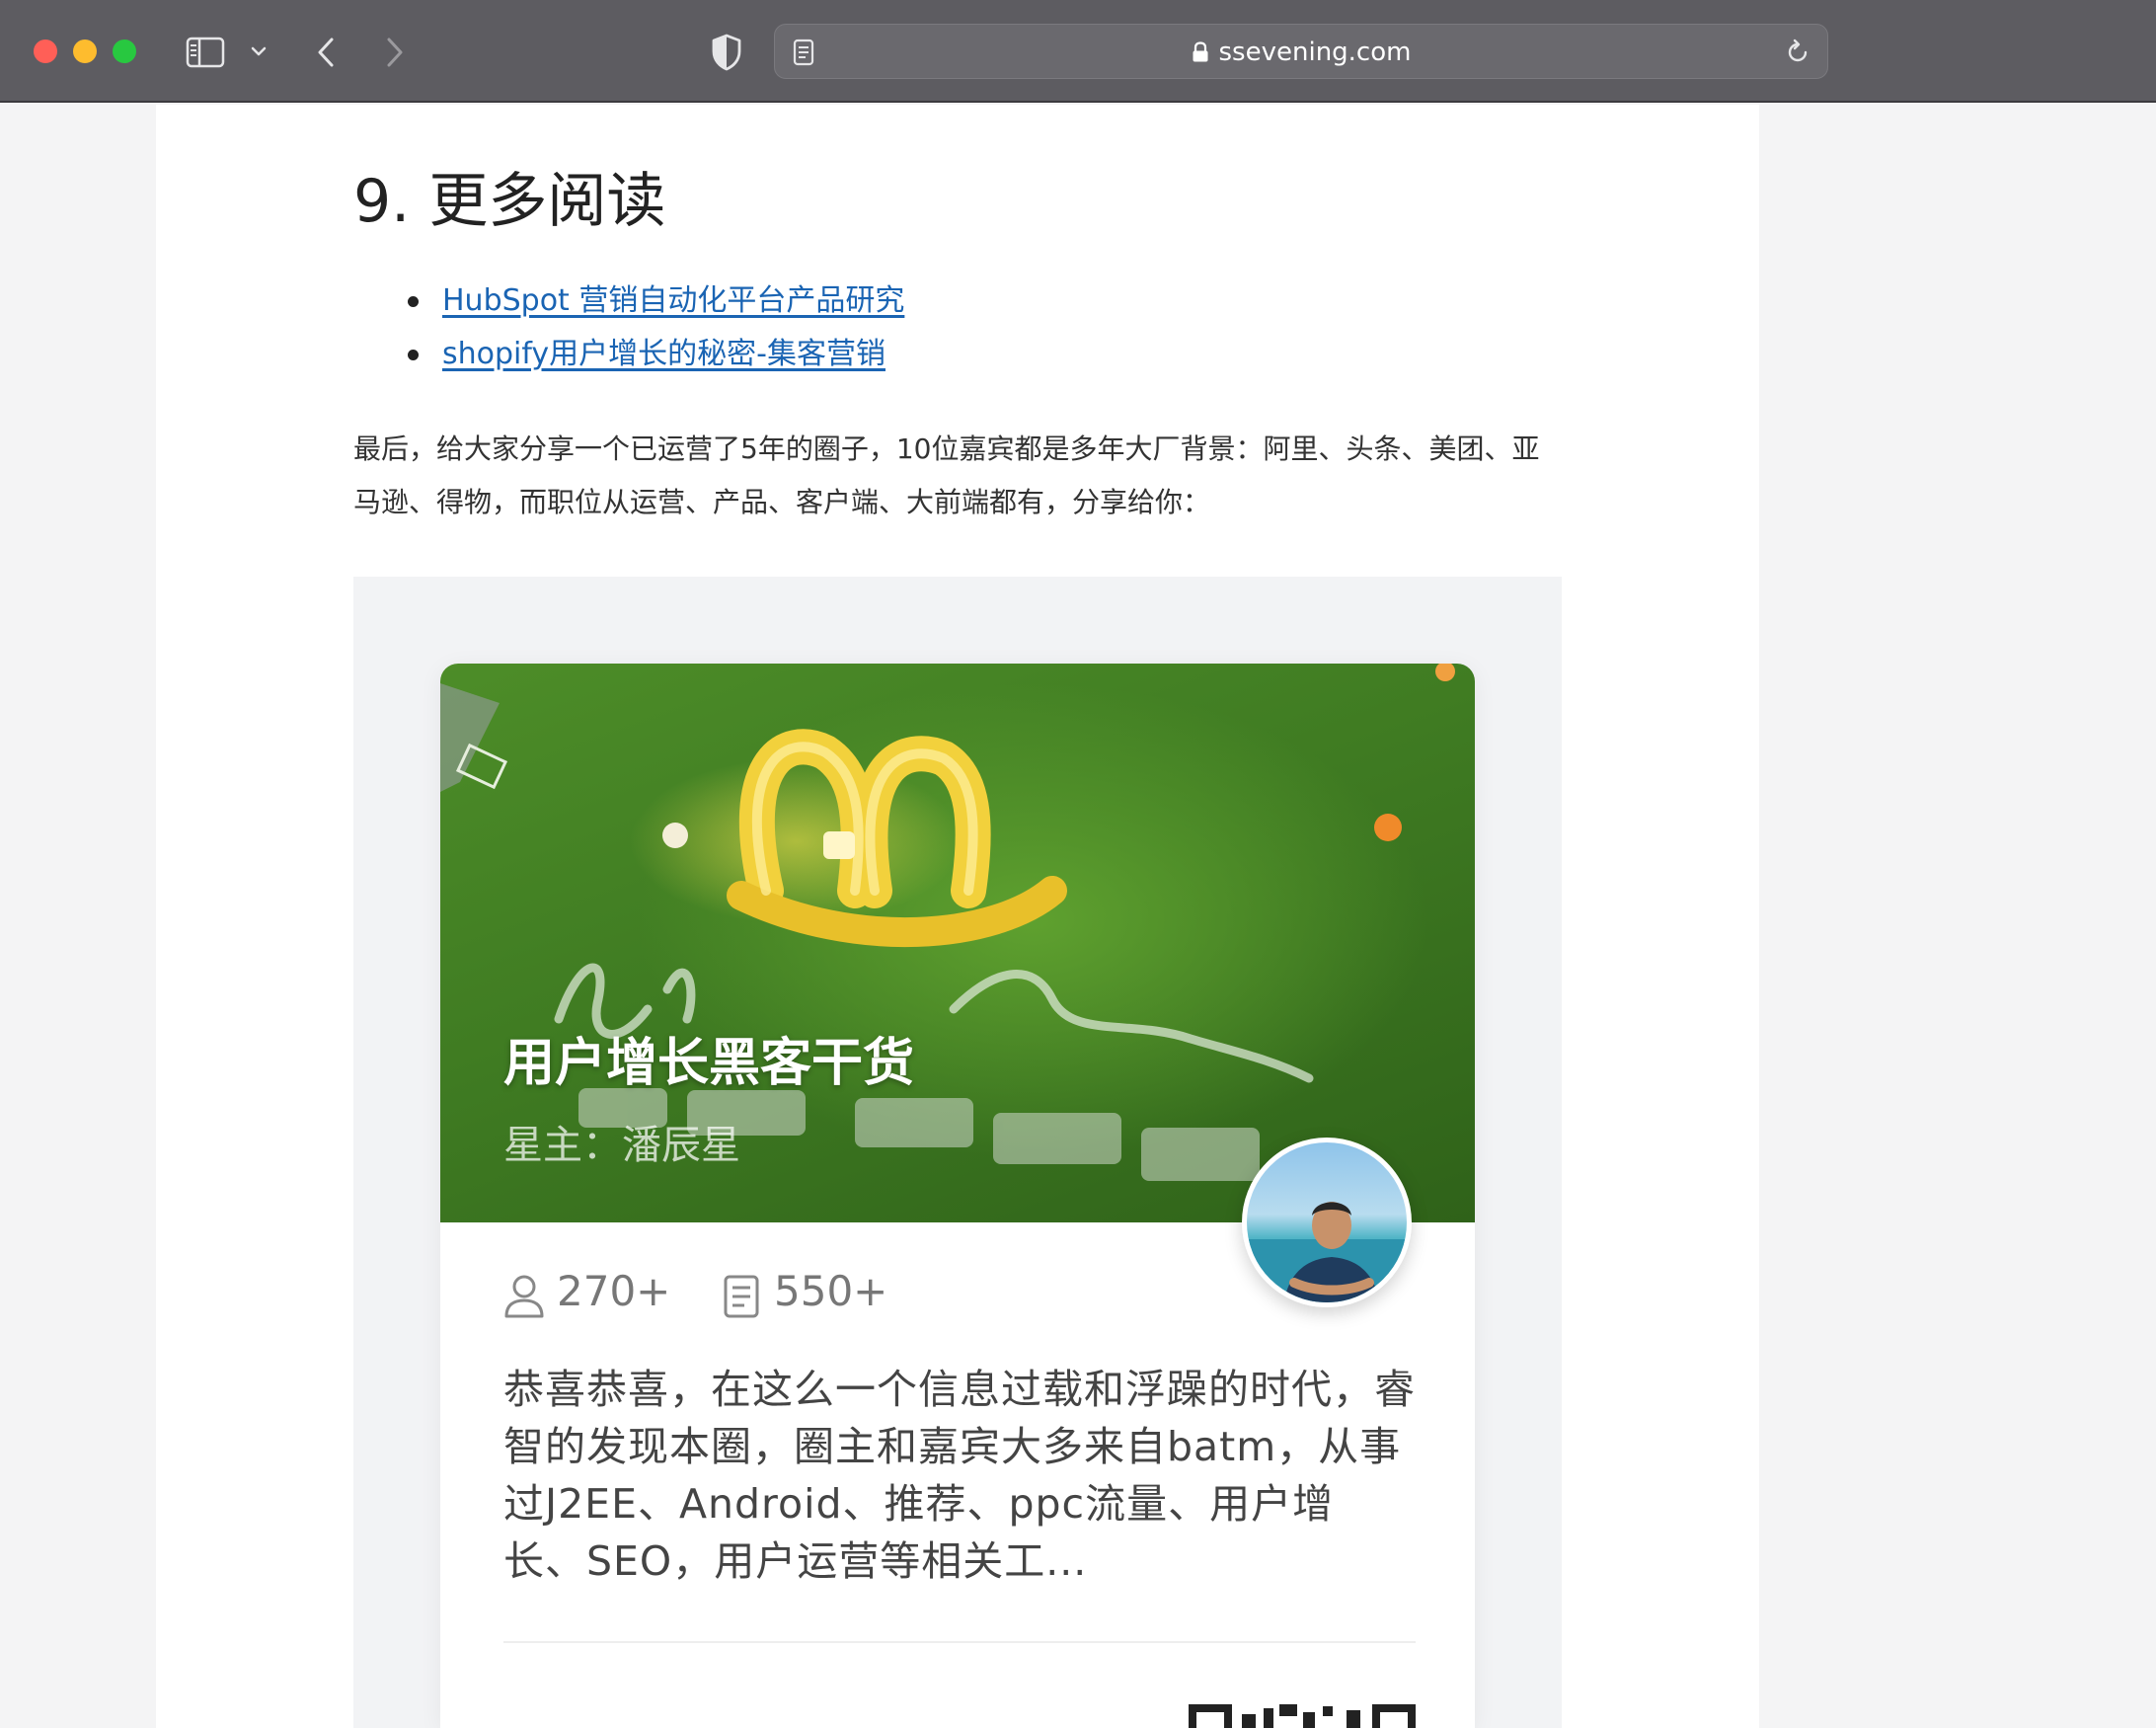 This screenshot has height=1728, width=2156. Describe the element at coordinates (326, 52) in the screenshot. I see `chevron-left-icon` at that location.